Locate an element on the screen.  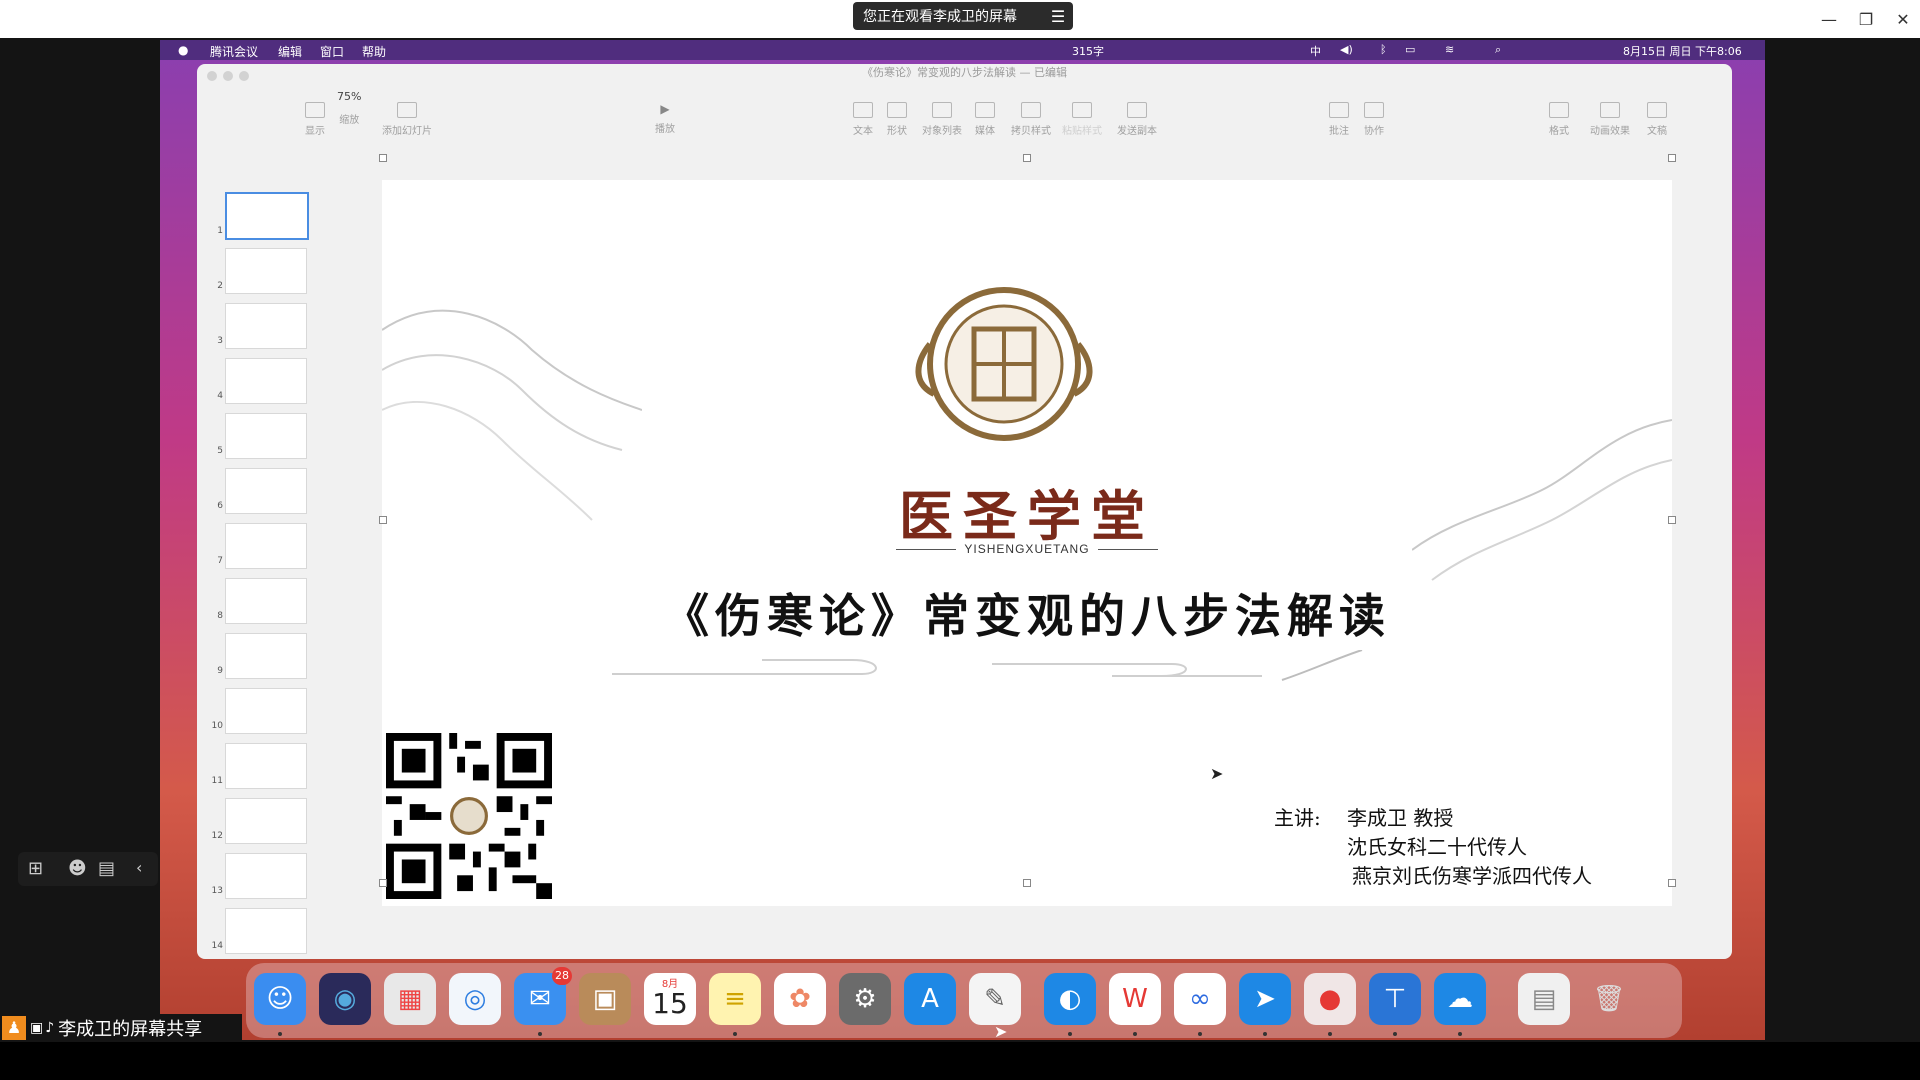
collapse-icon: ‹ is located at coordinates (139, 867).